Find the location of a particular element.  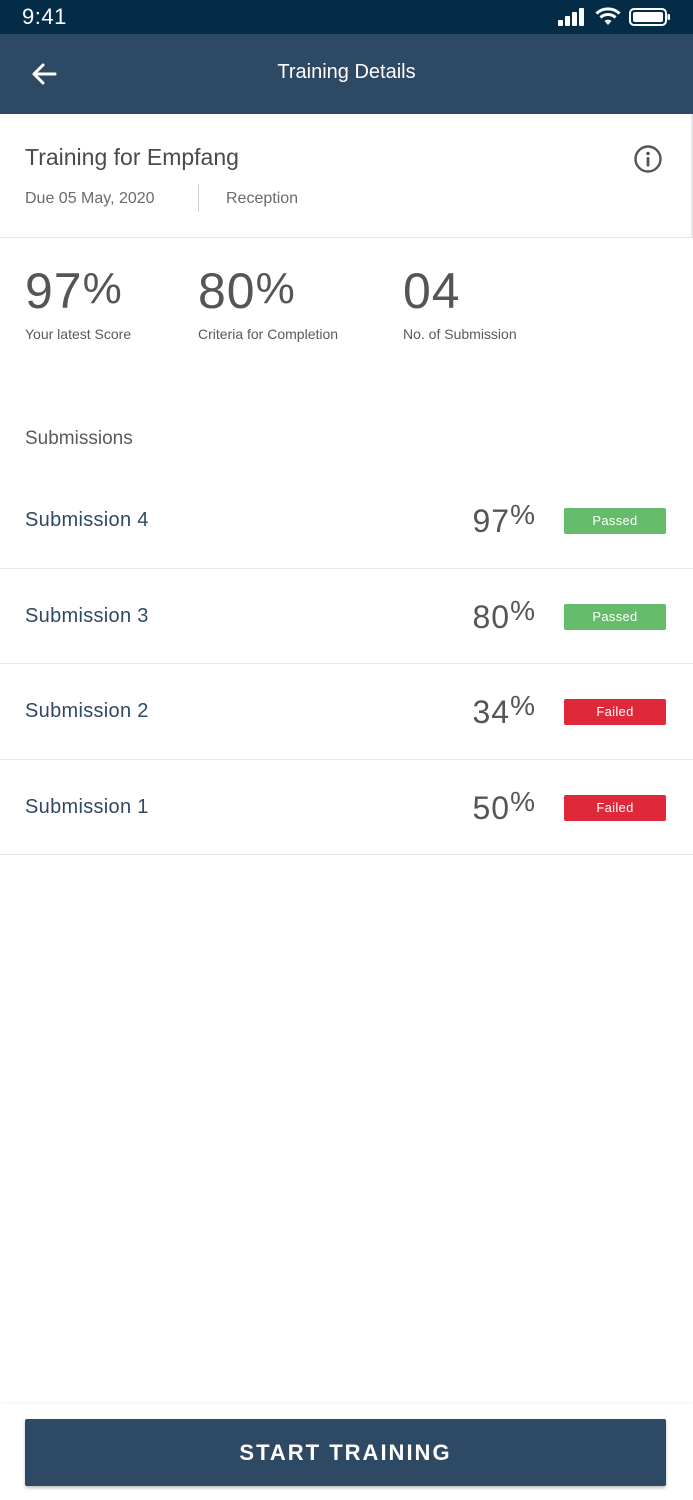

submission-score: 50% is located at coordinates (504, 805).